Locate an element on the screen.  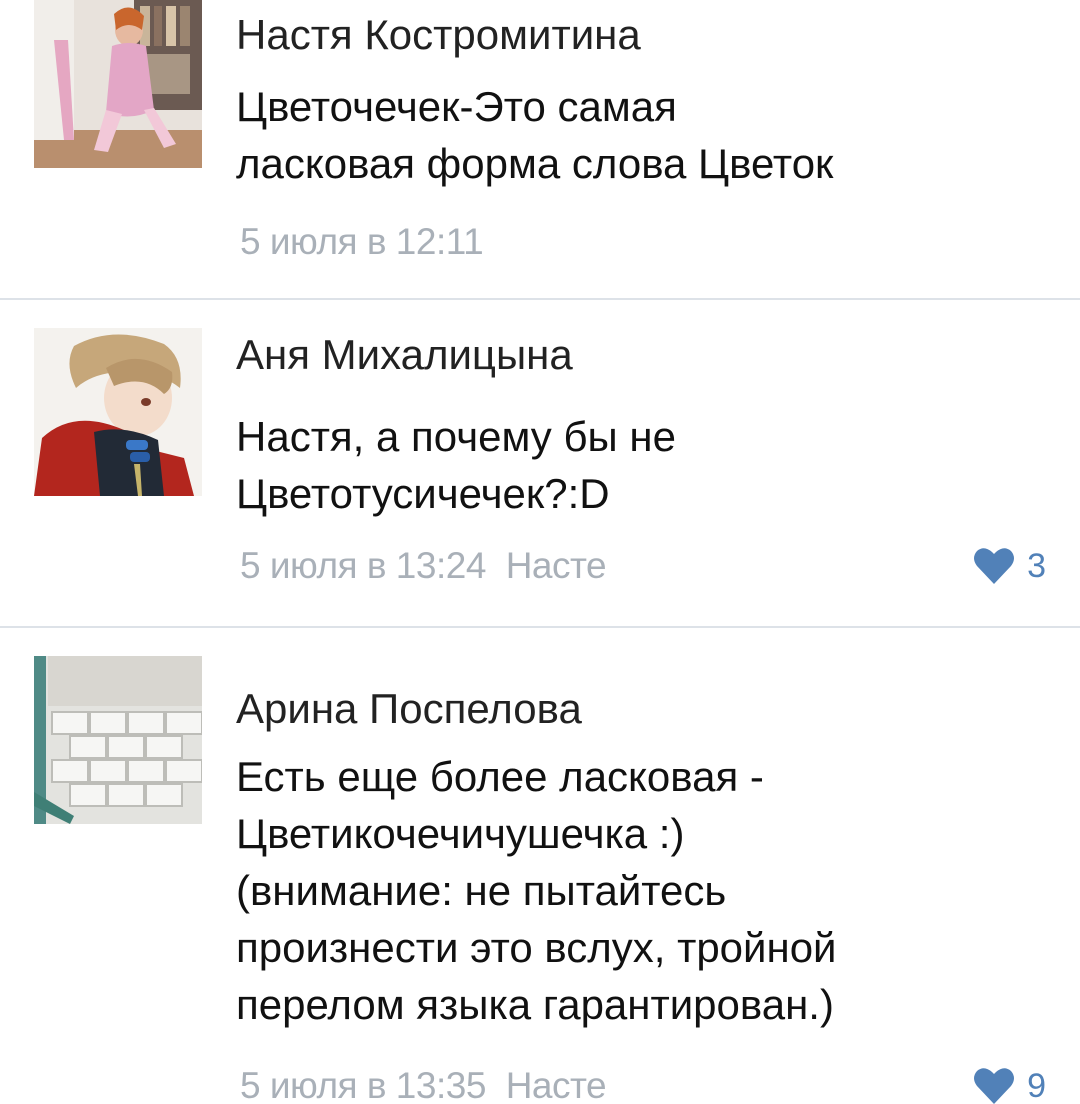
author-name: Настя Костромитина is located at coordinates (438, 35).